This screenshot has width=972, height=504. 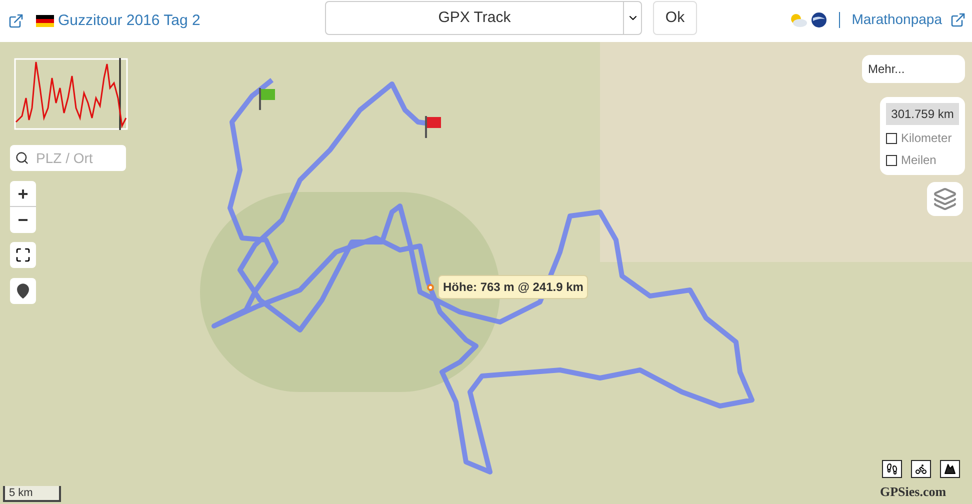 What do you see at coordinates (129, 21) in the screenshot?
I see `track-title-link: Guzzitour 2016 Tag 2` at bounding box center [129, 21].